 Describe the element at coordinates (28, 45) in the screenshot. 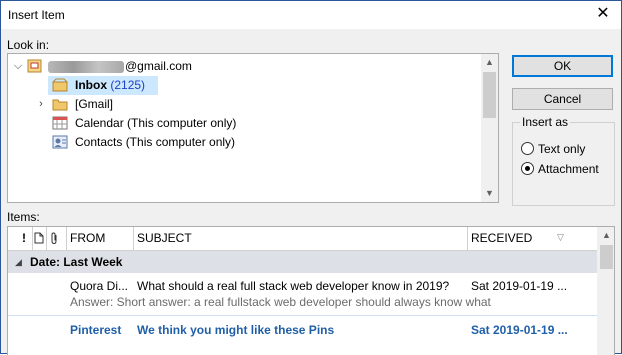

I see `look-in-label: Look in:` at that location.